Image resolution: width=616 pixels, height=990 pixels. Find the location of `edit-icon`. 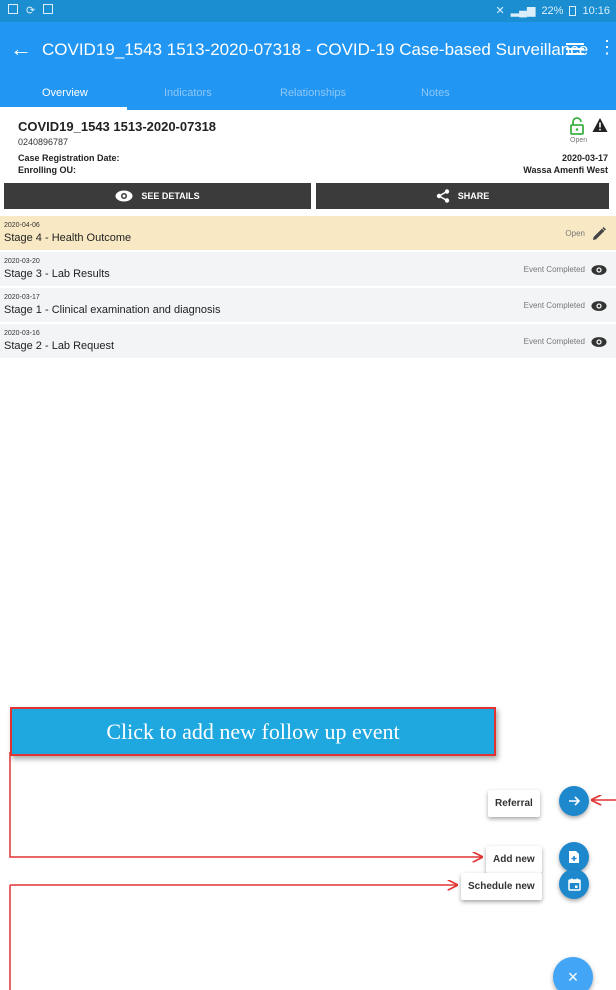

edit-icon is located at coordinates (599, 234).